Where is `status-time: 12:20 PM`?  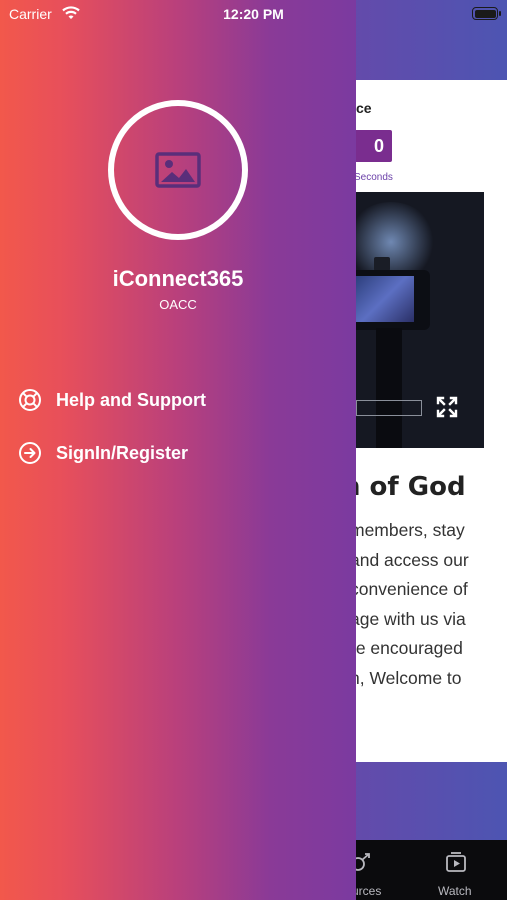
status-time: 12:20 PM is located at coordinates (253, 14).